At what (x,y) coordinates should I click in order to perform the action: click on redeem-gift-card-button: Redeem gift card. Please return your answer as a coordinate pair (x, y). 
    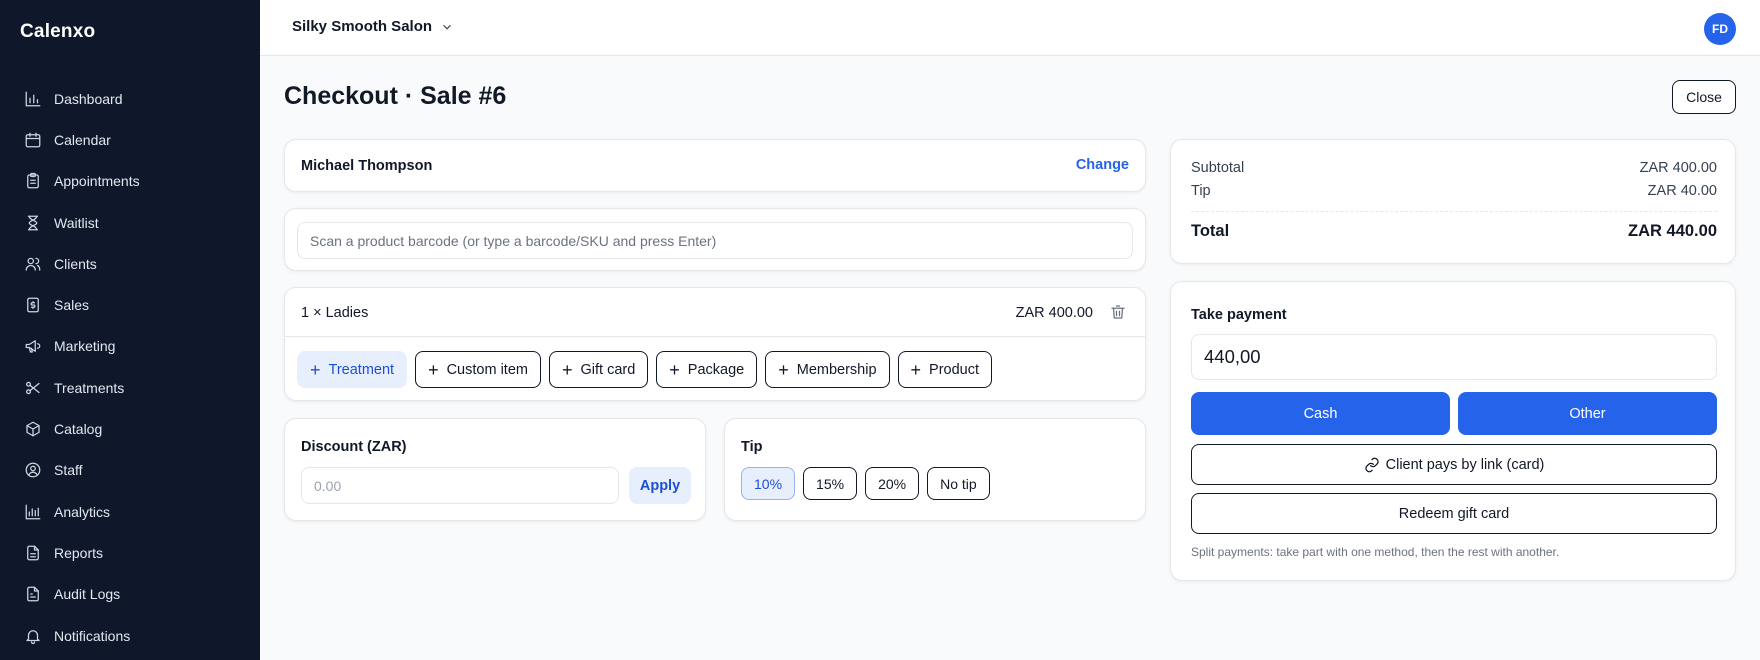
    Looking at the image, I should click on (1454, 513).